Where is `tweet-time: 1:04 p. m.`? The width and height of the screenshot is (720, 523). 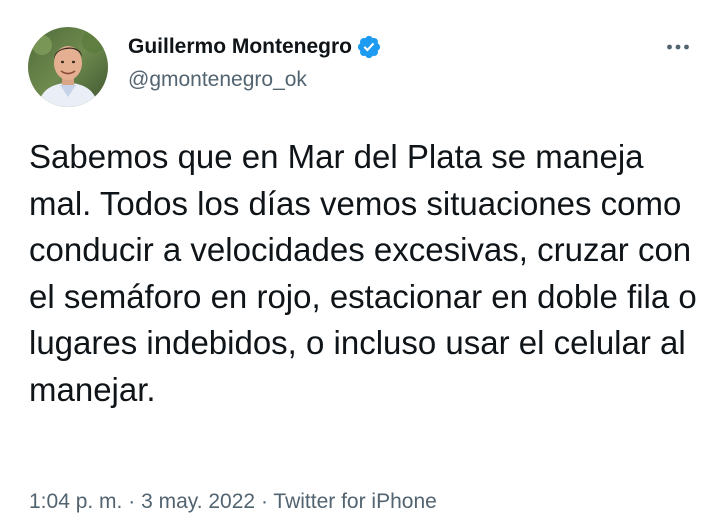
tweet-time: 1:04 p. m. is located at coordinates (75, 501).